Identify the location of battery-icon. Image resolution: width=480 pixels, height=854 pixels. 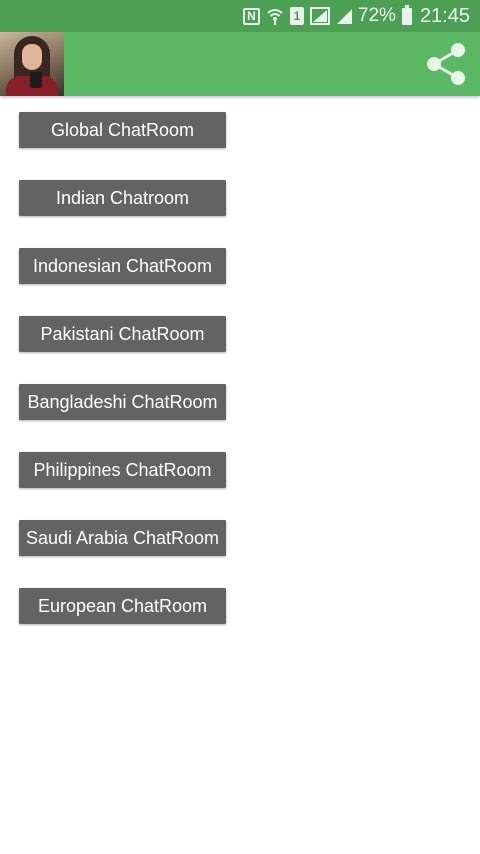
(406, 14).